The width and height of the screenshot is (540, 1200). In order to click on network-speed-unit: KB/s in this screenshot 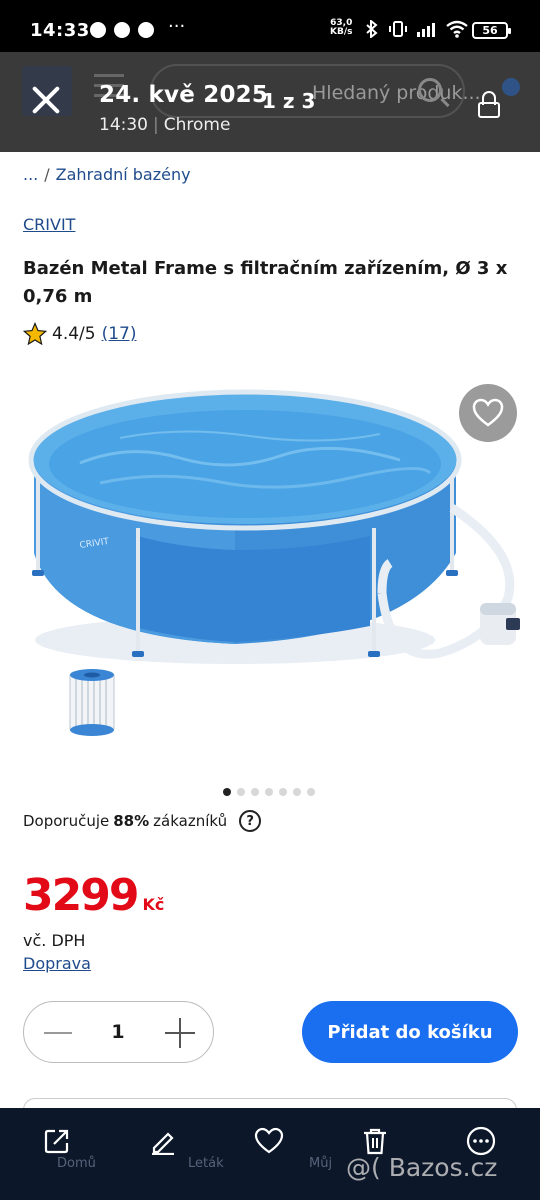, I will do `click(341, 32)`.